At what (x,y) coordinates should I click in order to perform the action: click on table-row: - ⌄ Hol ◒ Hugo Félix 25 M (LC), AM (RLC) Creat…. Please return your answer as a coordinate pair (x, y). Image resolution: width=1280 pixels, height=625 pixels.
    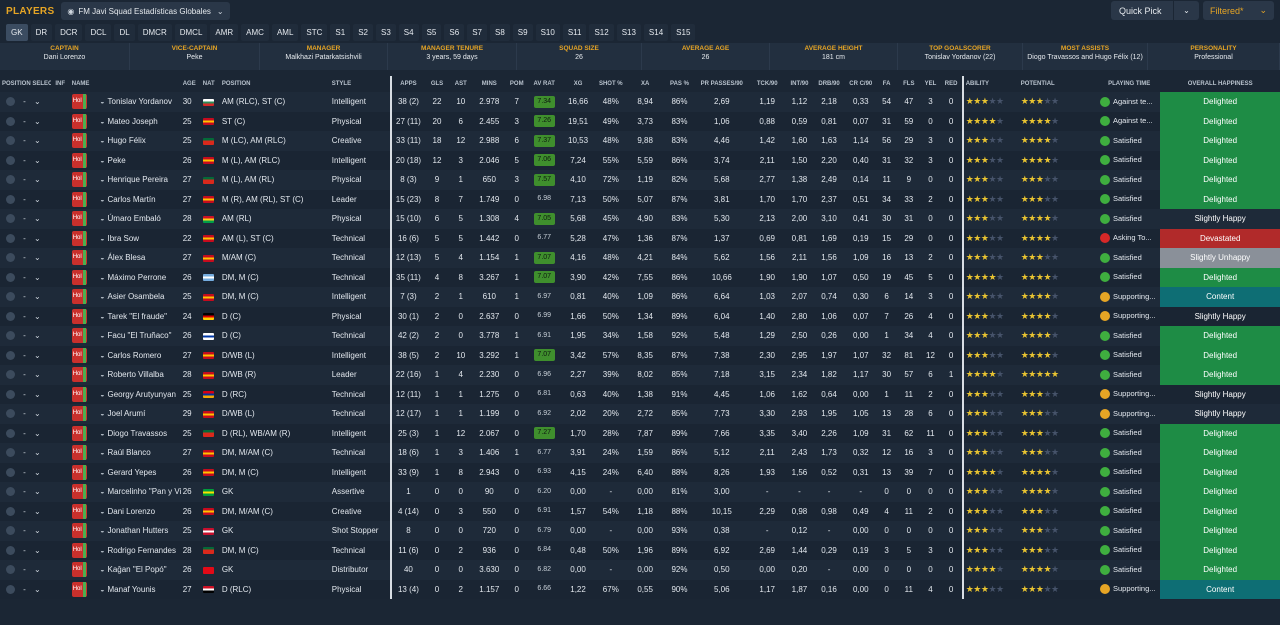
    Looking at the image, I should click on (640, 141).